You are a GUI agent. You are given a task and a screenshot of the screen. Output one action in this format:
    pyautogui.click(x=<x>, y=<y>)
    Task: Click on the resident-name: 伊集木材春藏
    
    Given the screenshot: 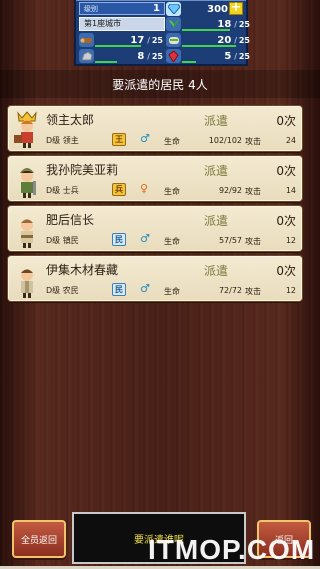 What is the action you would take?
    pyautogui.click(x=82, y=270)
    